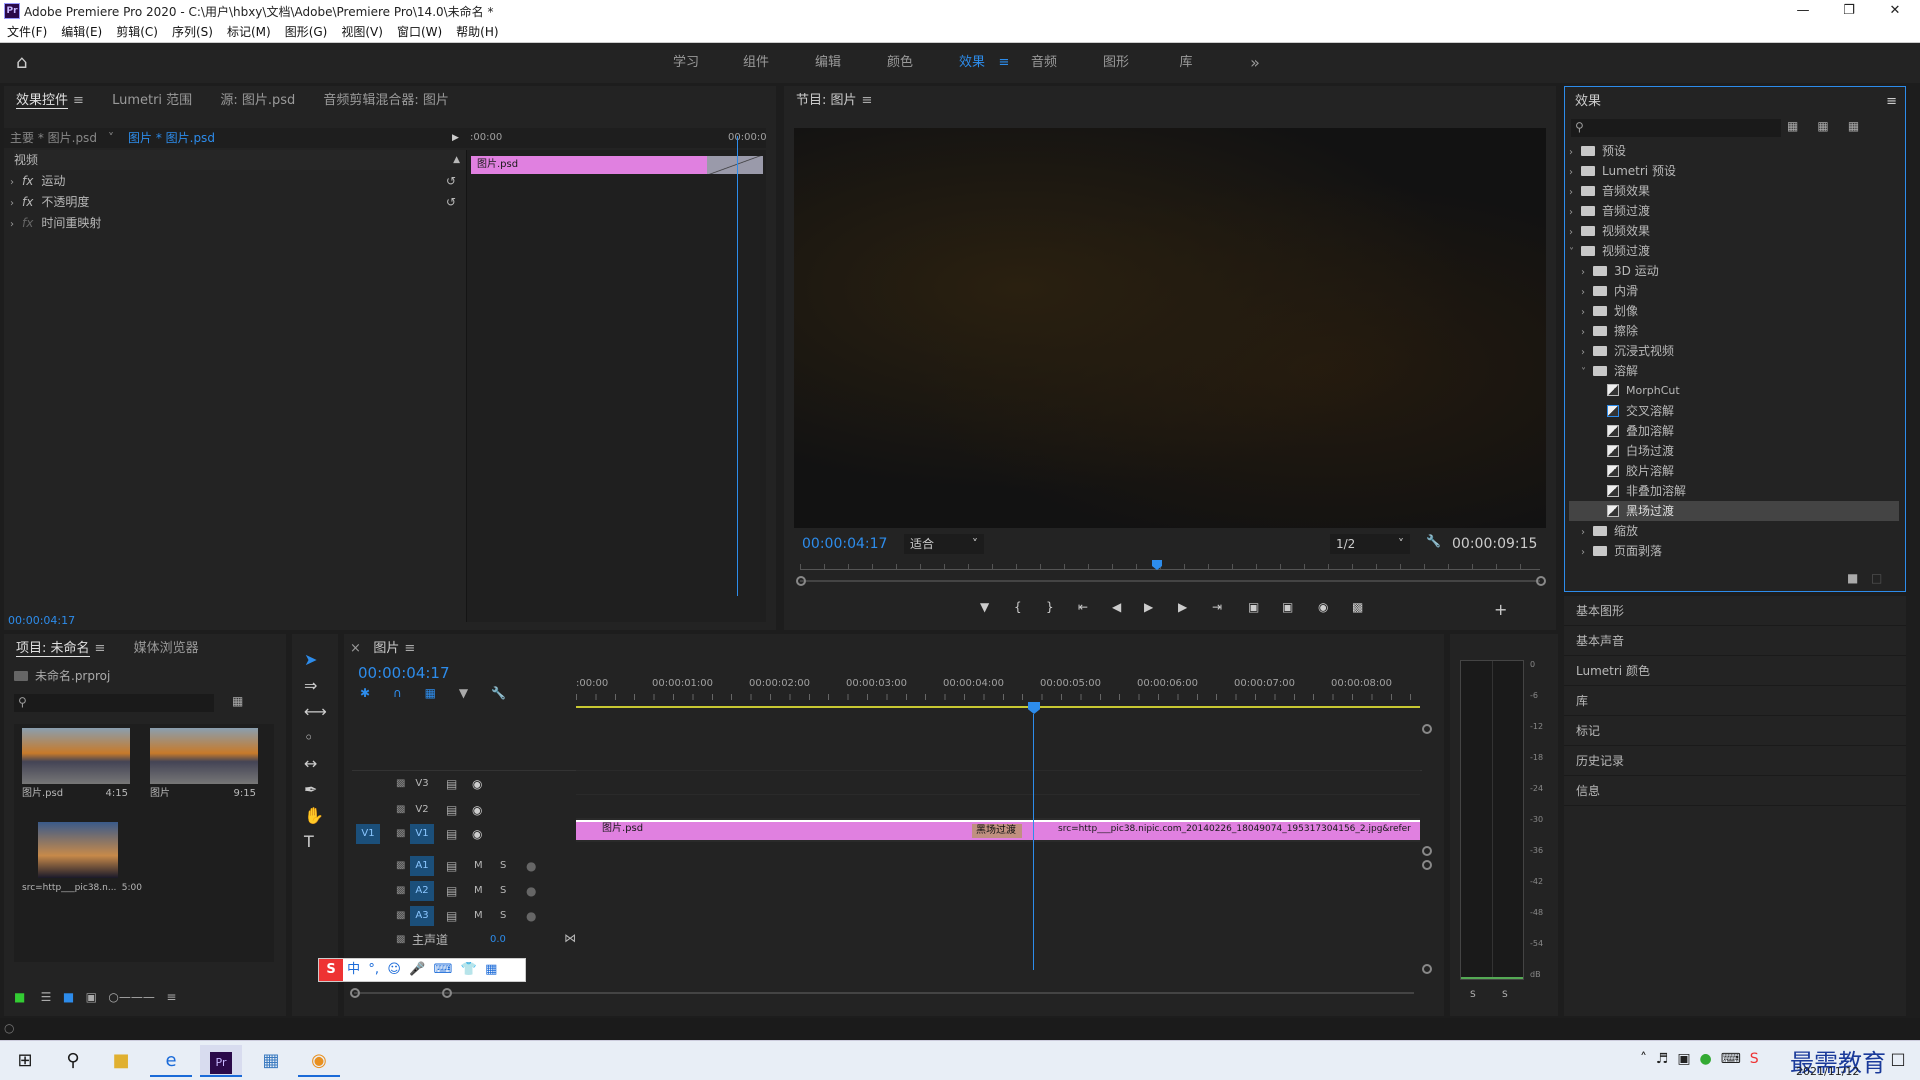 This screenshot has width=1920, height=1080. What do you see at coordinates (1853, 126) in the screenshot?
I see `yuv-effects-icon: ▦` at bounding box center [1853, 126].